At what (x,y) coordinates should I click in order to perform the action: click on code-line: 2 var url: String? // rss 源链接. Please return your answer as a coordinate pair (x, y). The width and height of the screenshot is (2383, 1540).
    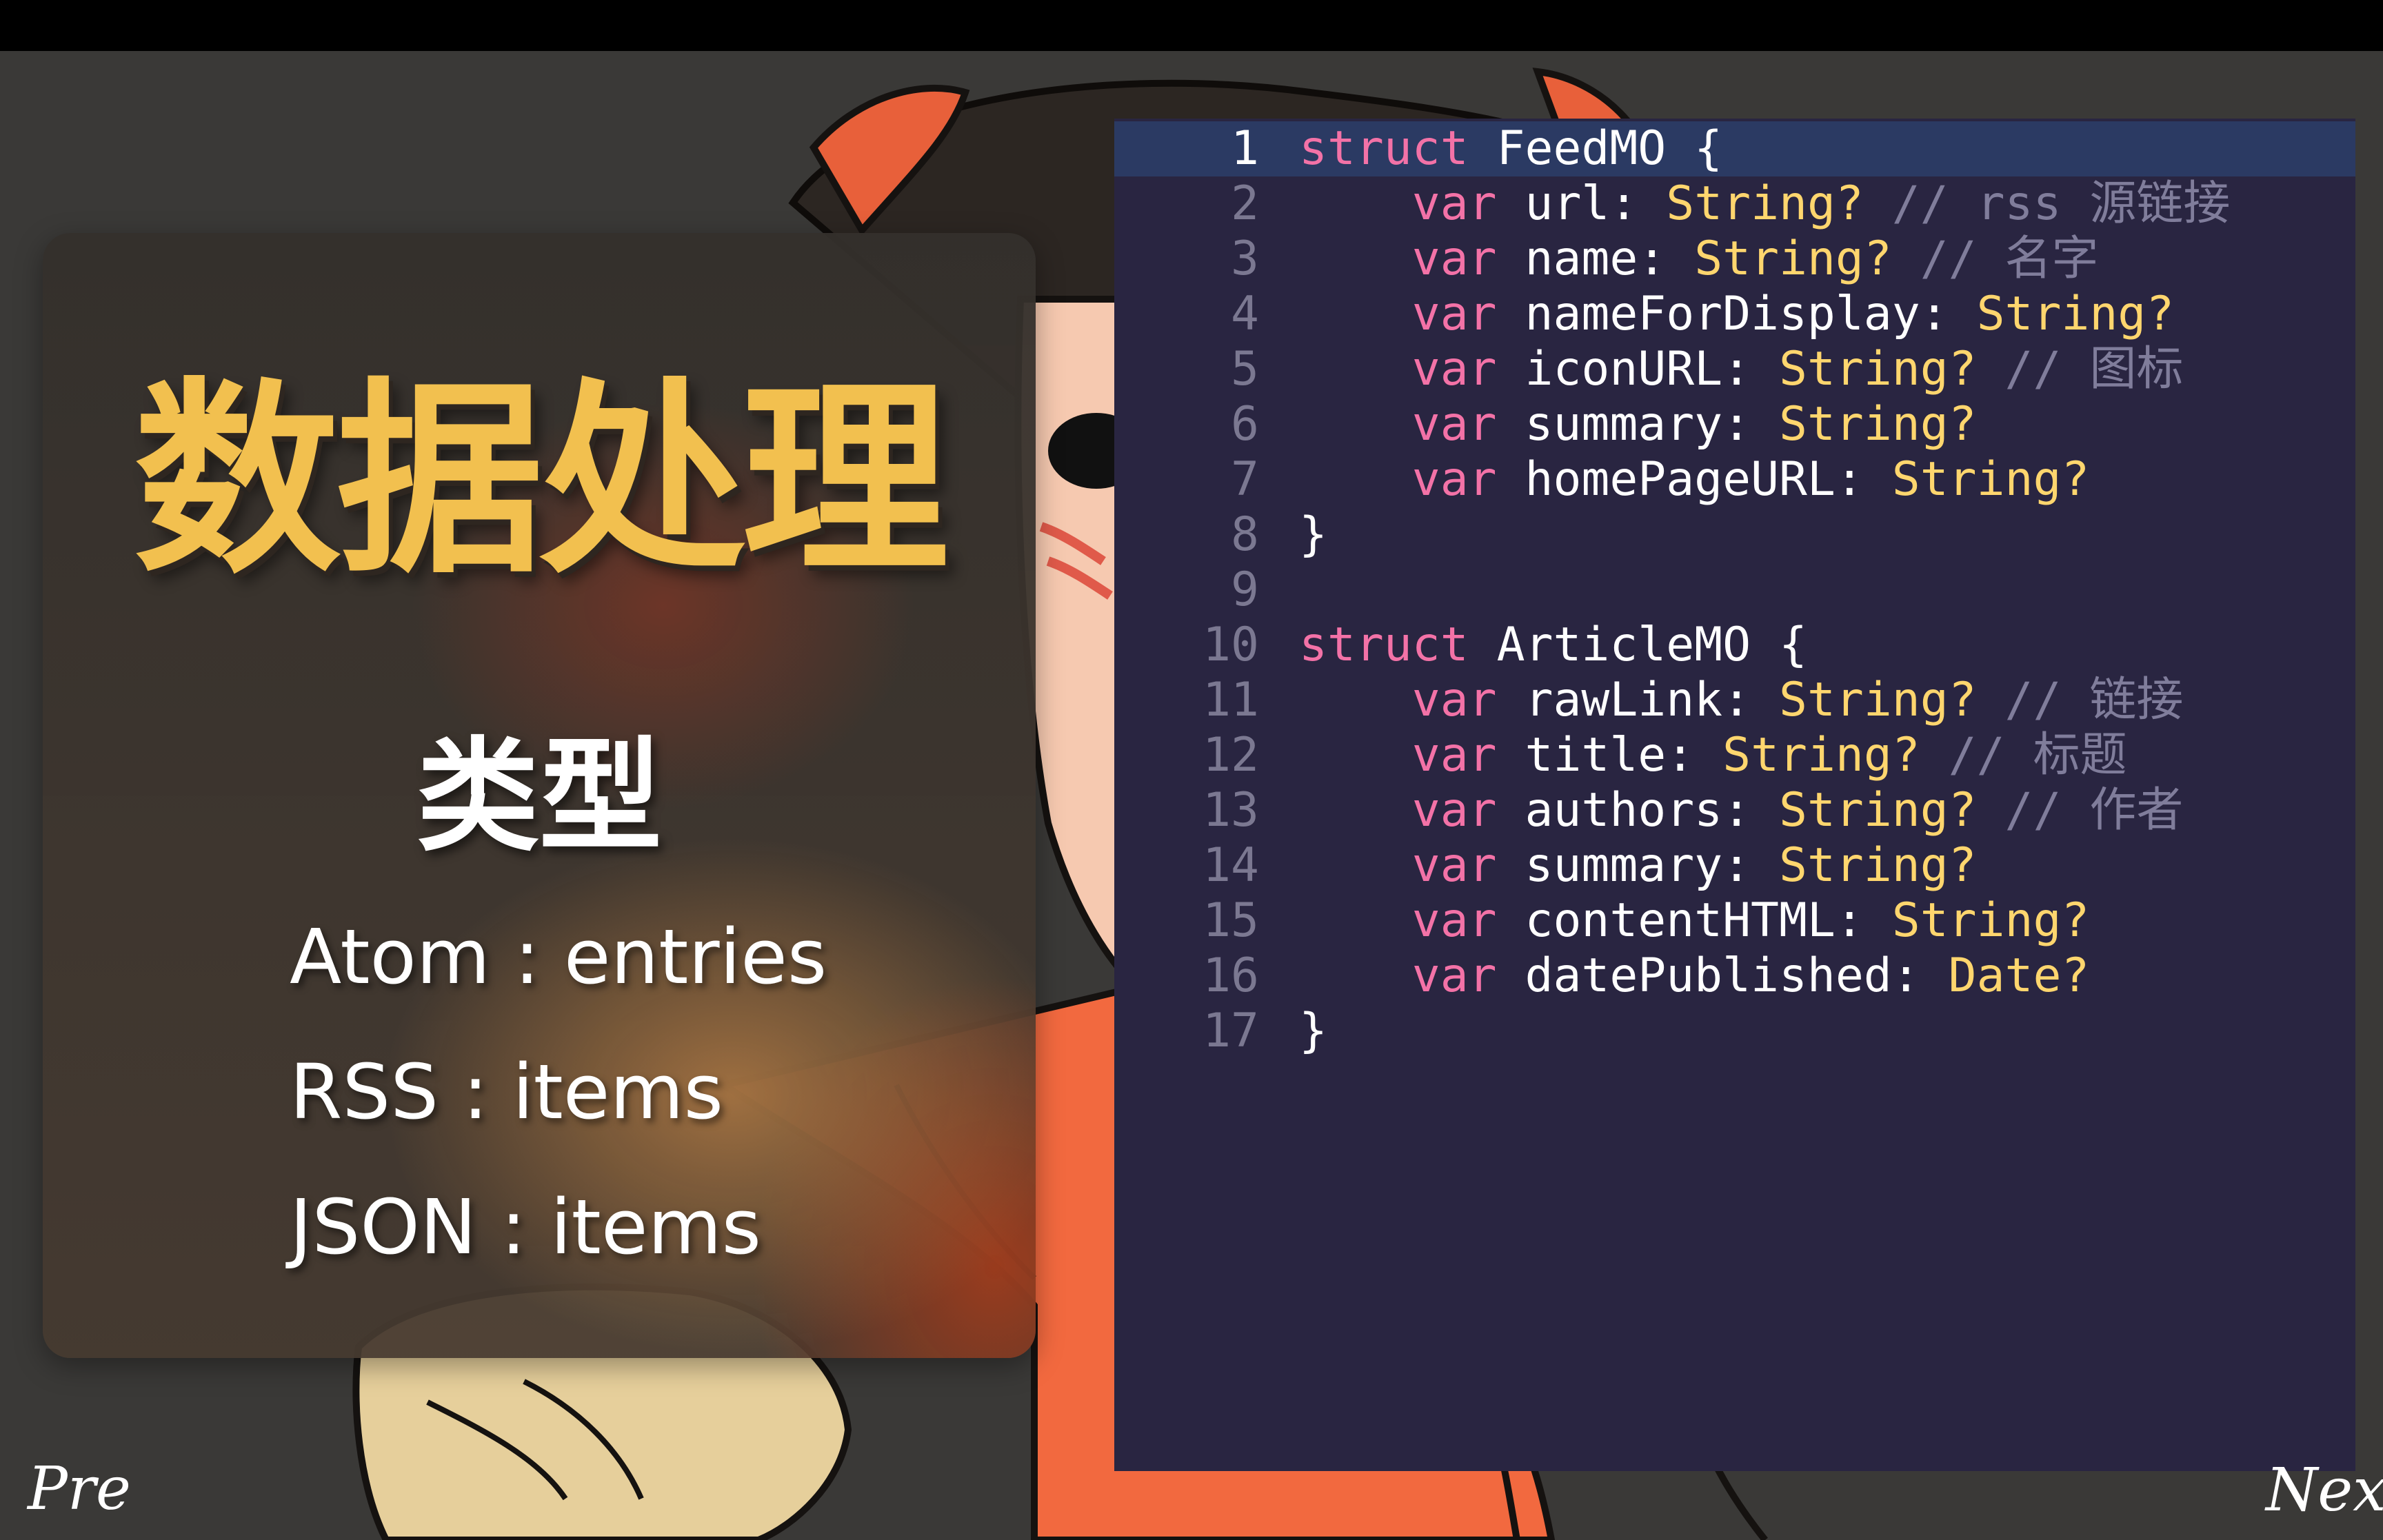
    Looking at the image, I should click on (1734, 204).